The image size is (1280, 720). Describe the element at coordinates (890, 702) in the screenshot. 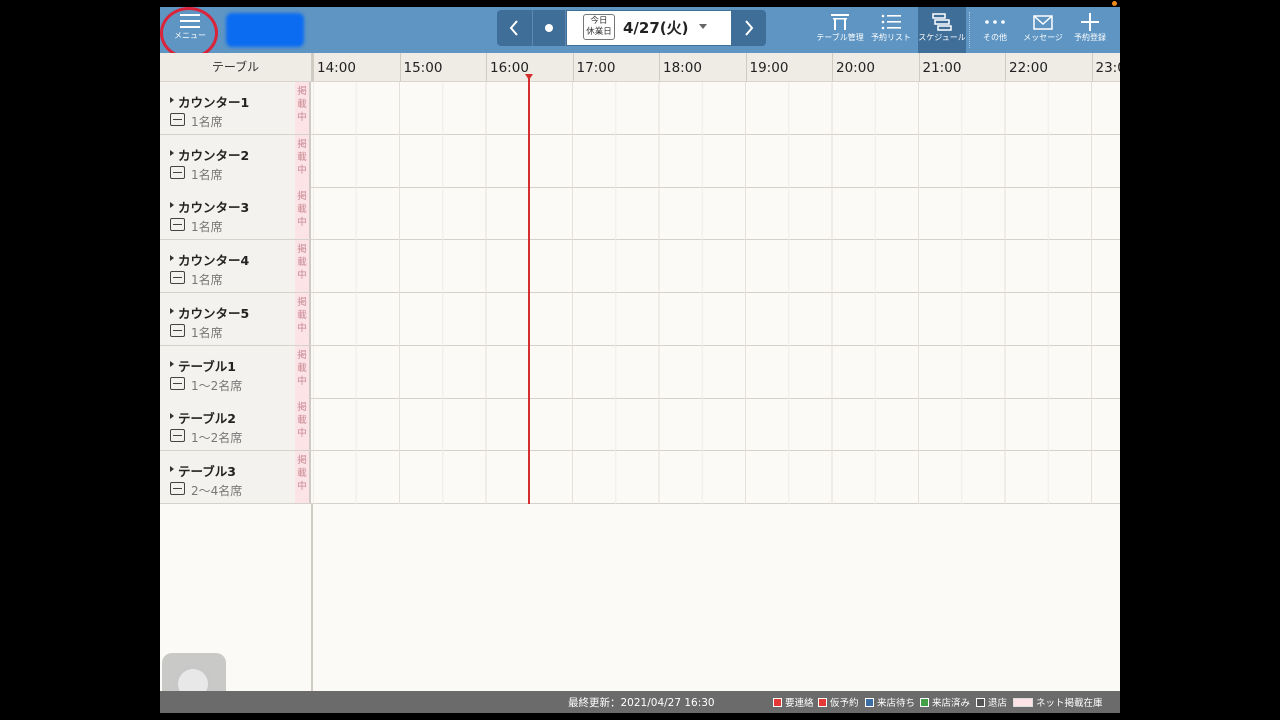

I see `legend-item: 来店待ち` at that location.